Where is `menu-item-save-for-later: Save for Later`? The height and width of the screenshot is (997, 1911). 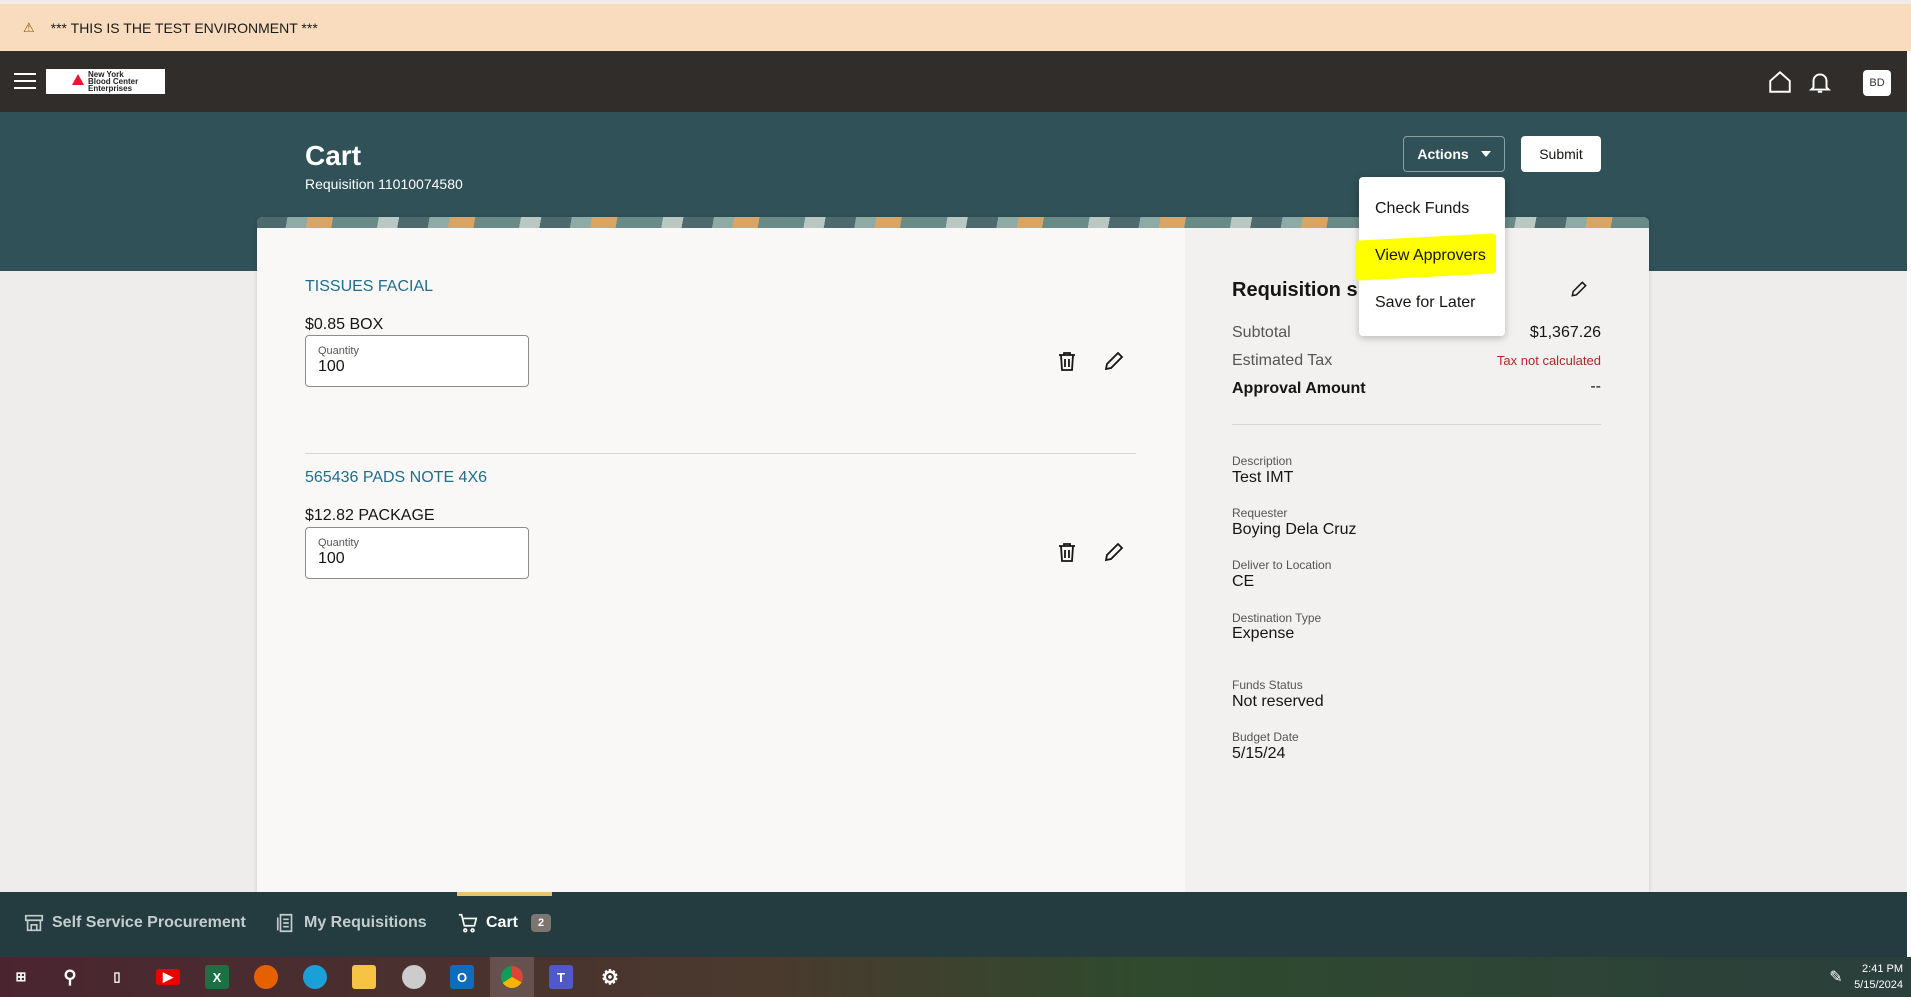
menu-item-save-for-later: Save for Later is located at coordinates (1425, 303).